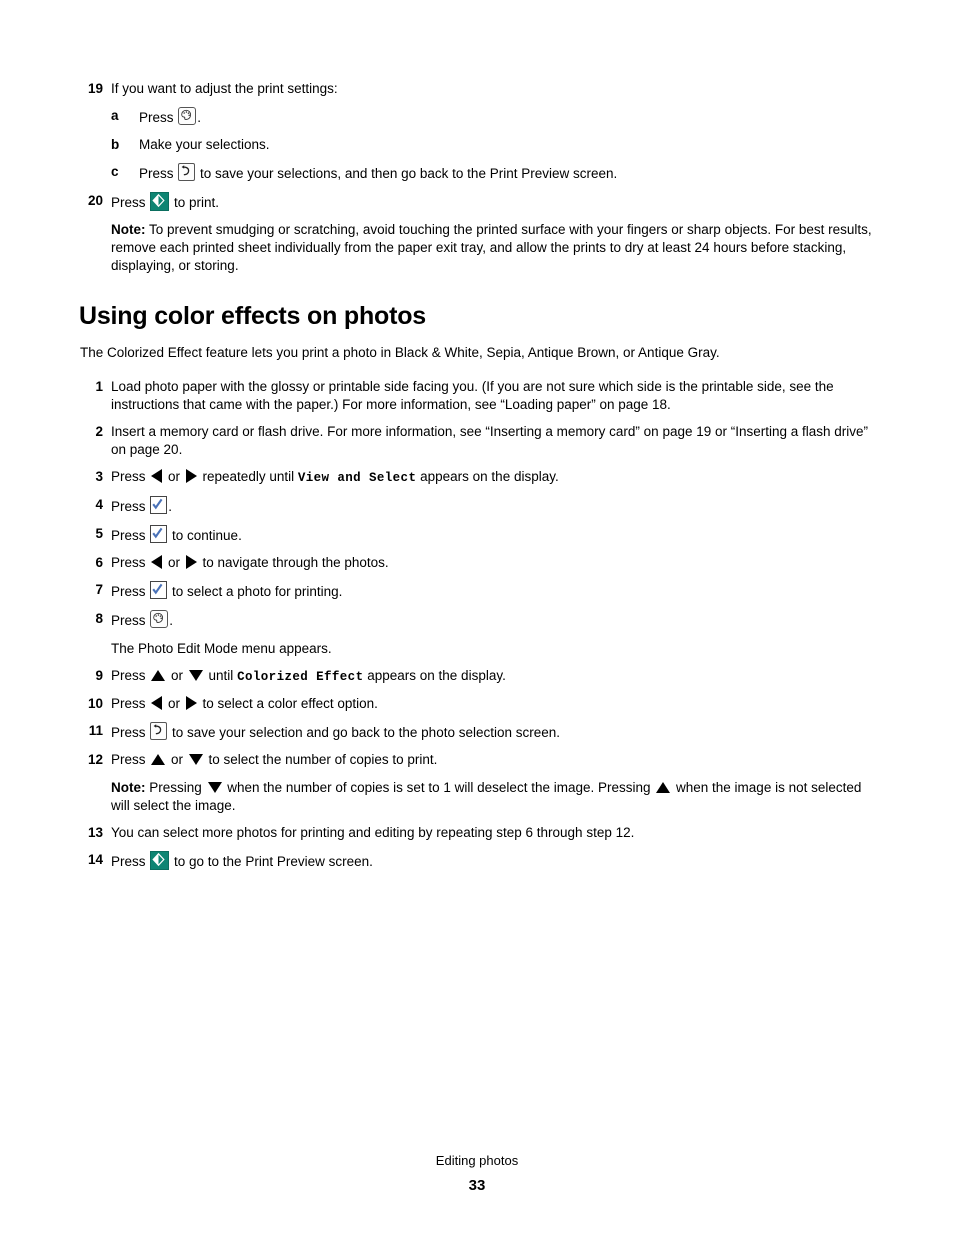 This screenshot has height=1235, width=954. What do you see at coordinates (300, 677) in the screenshot?
I see `display-text-colorized-effect: Colorized Effect` at bounding box center [300, 677].